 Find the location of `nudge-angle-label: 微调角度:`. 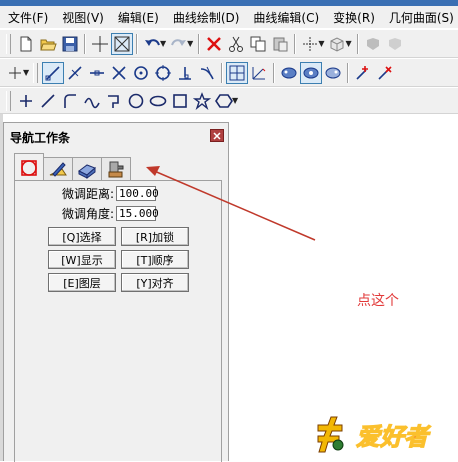

nudge-angle-label: 微调角度: is located at coordinates (87, 213).